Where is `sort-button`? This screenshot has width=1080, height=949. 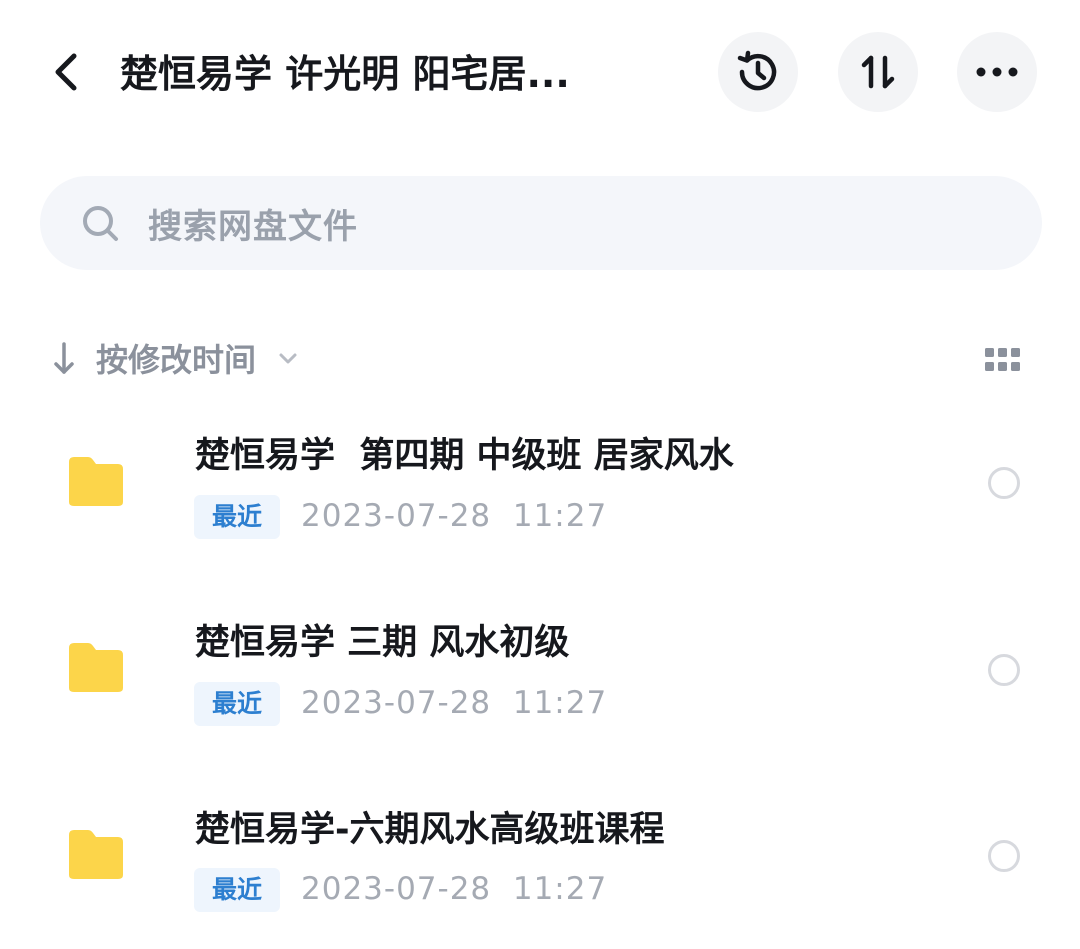 sort-button is located at coordinates (878, 72).